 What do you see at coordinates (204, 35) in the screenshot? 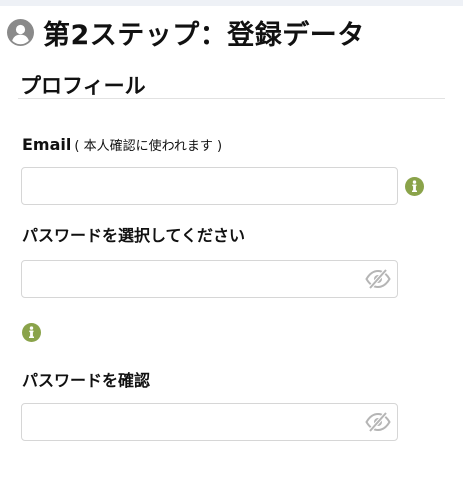
I see `page-title: 第2ステップ：登録データ` at bounding box center [204, 35].